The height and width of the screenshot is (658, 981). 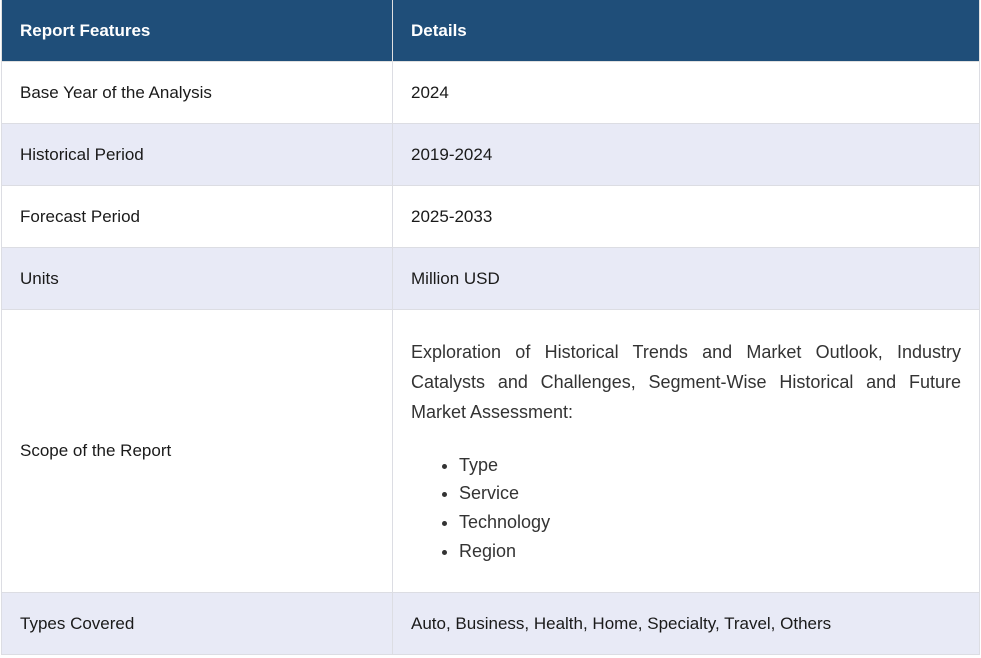 I want to click on table-header-row: Report Features Details, so click(x=490, y=31).